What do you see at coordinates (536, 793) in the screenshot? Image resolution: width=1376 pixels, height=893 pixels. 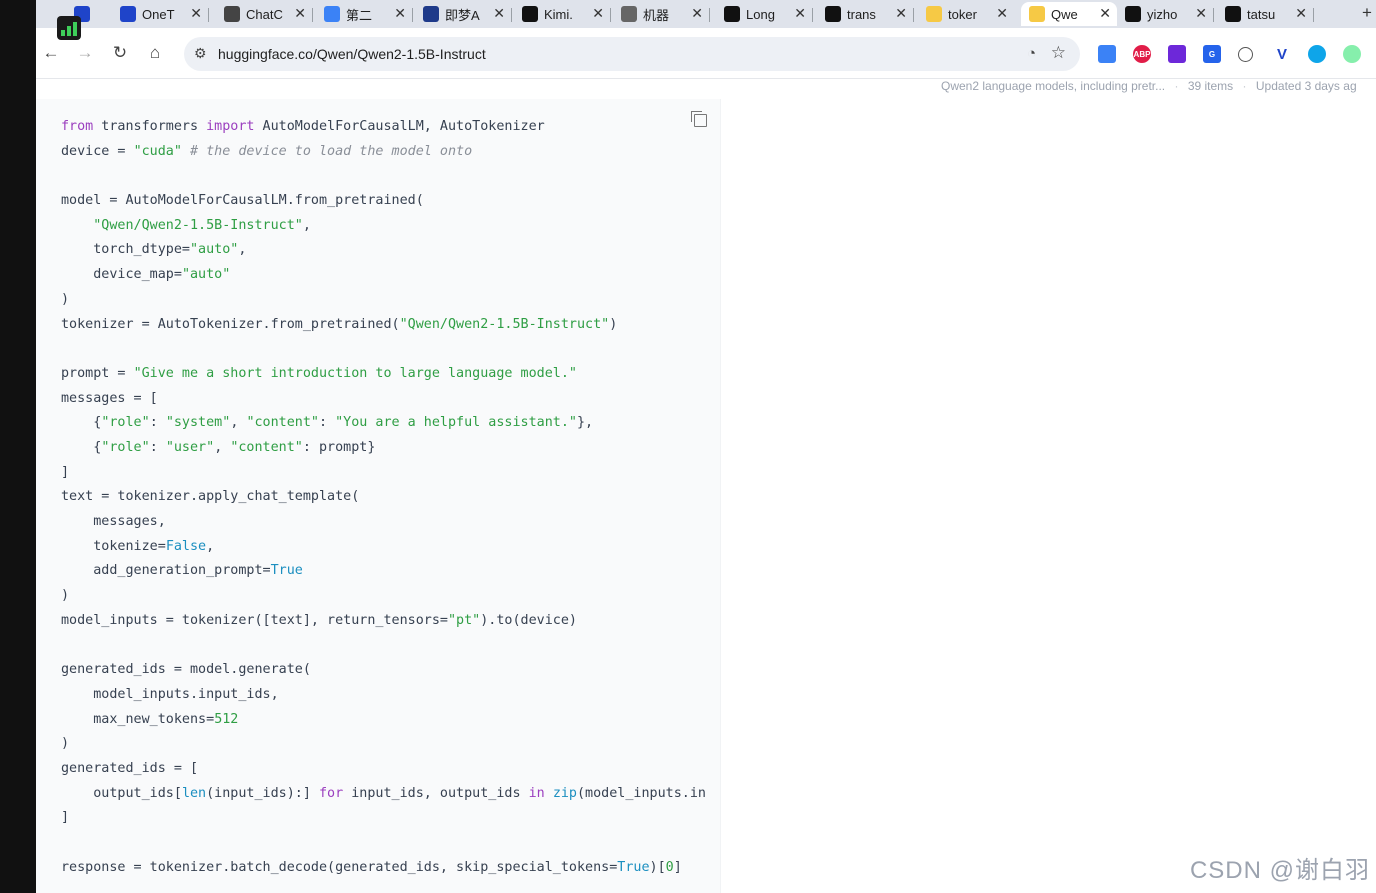 I see `code-token: in` at bounding box center [536, 793].